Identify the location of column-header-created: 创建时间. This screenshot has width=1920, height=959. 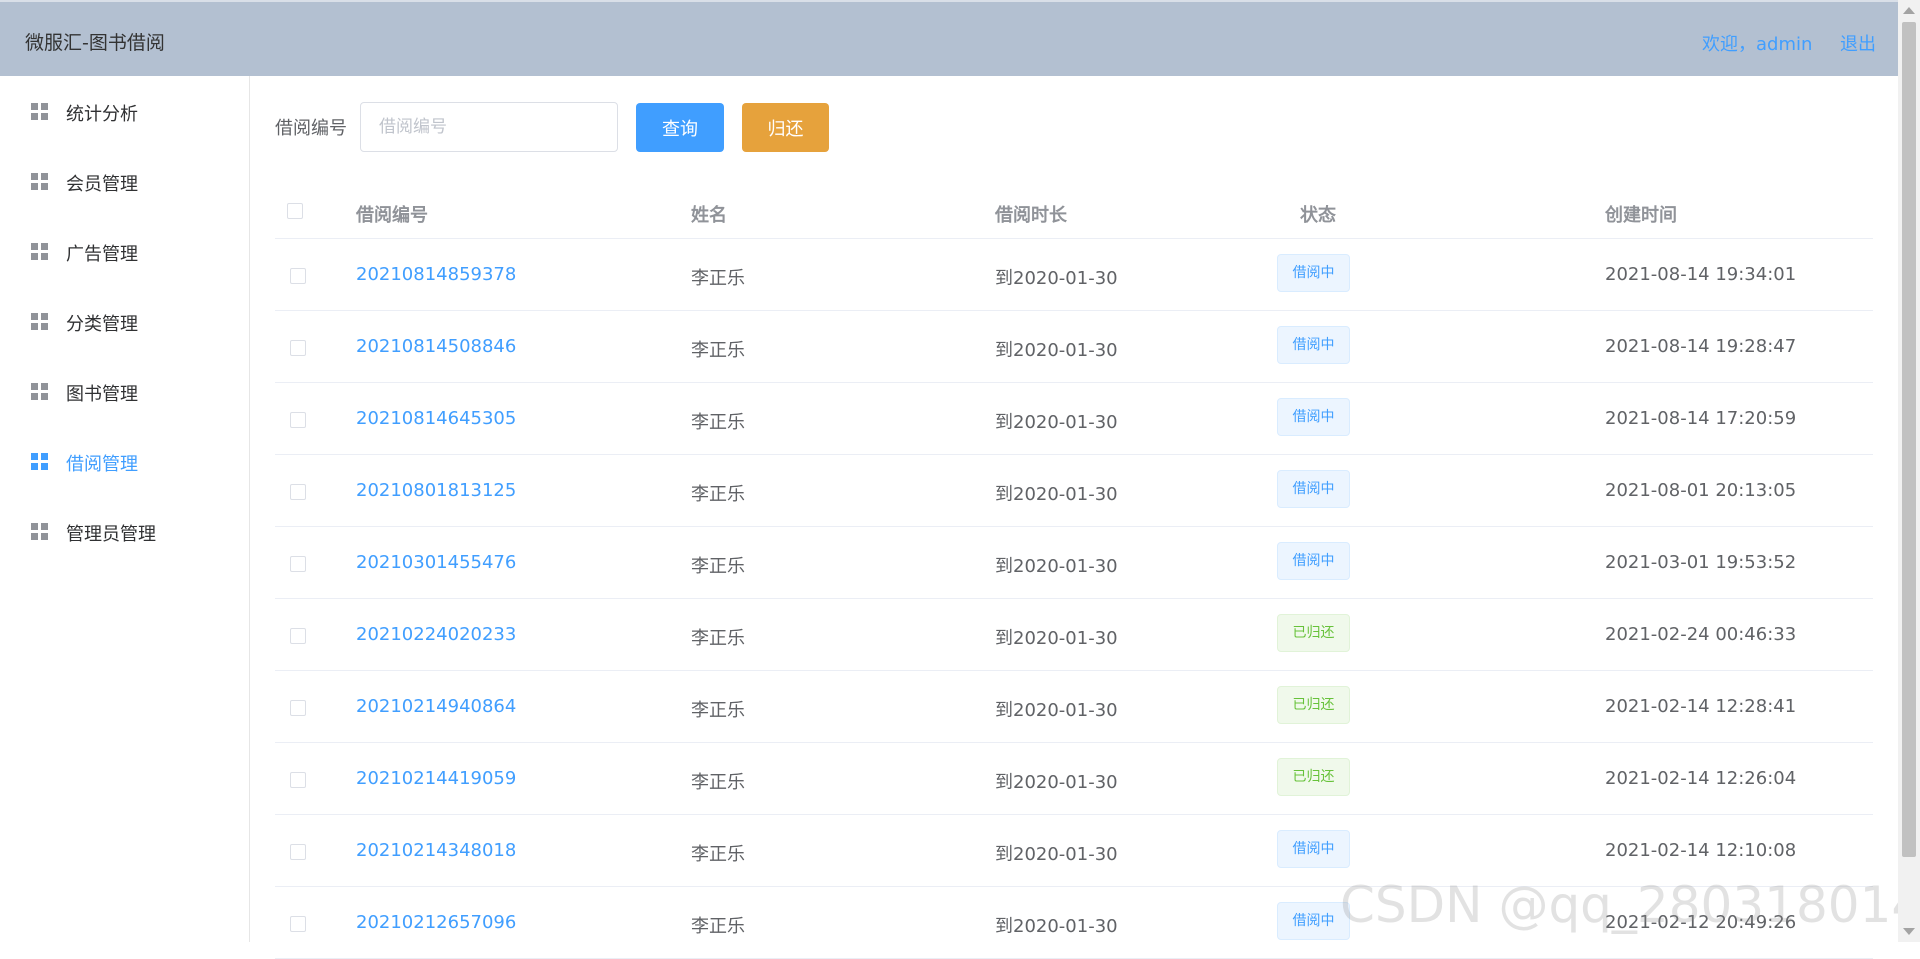
(1641, 215).